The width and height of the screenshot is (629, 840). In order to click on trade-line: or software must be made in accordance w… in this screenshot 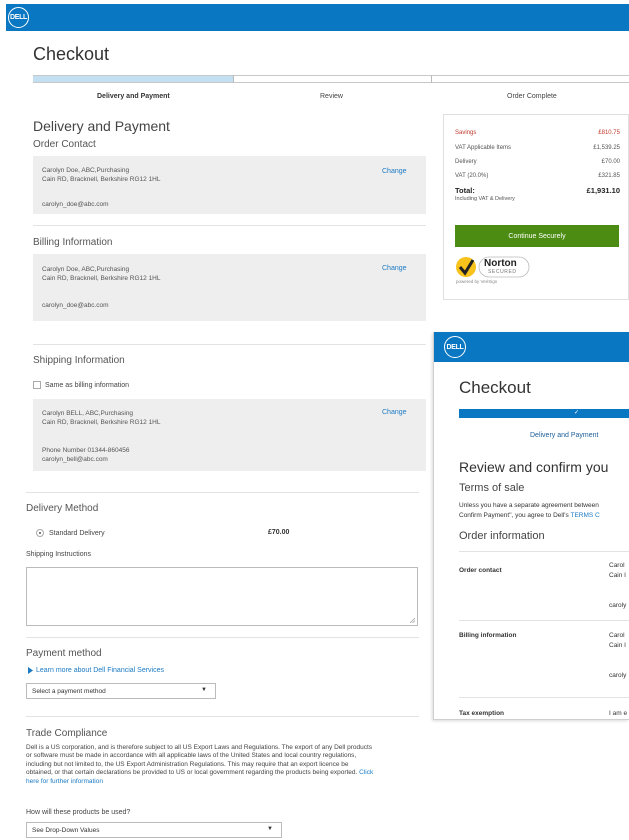, I will do `click(191, 756)`.